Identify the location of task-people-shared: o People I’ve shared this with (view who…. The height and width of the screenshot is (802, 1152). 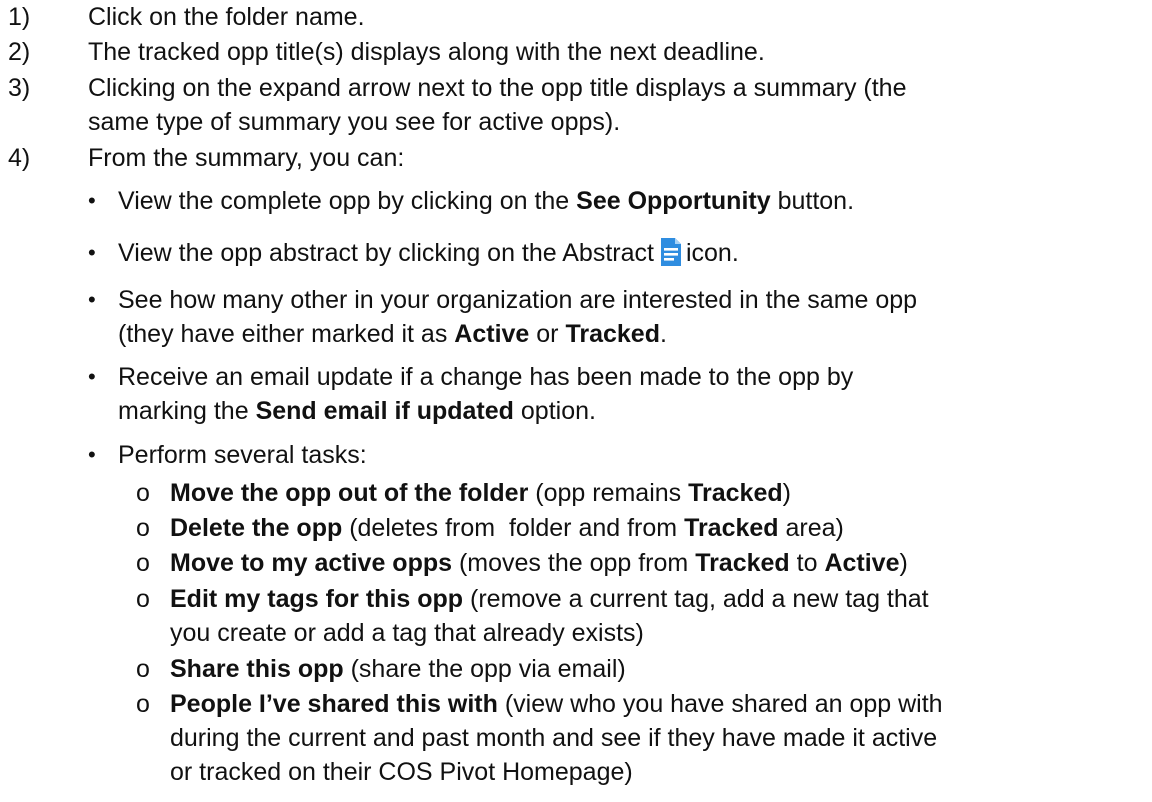
(576, 738).